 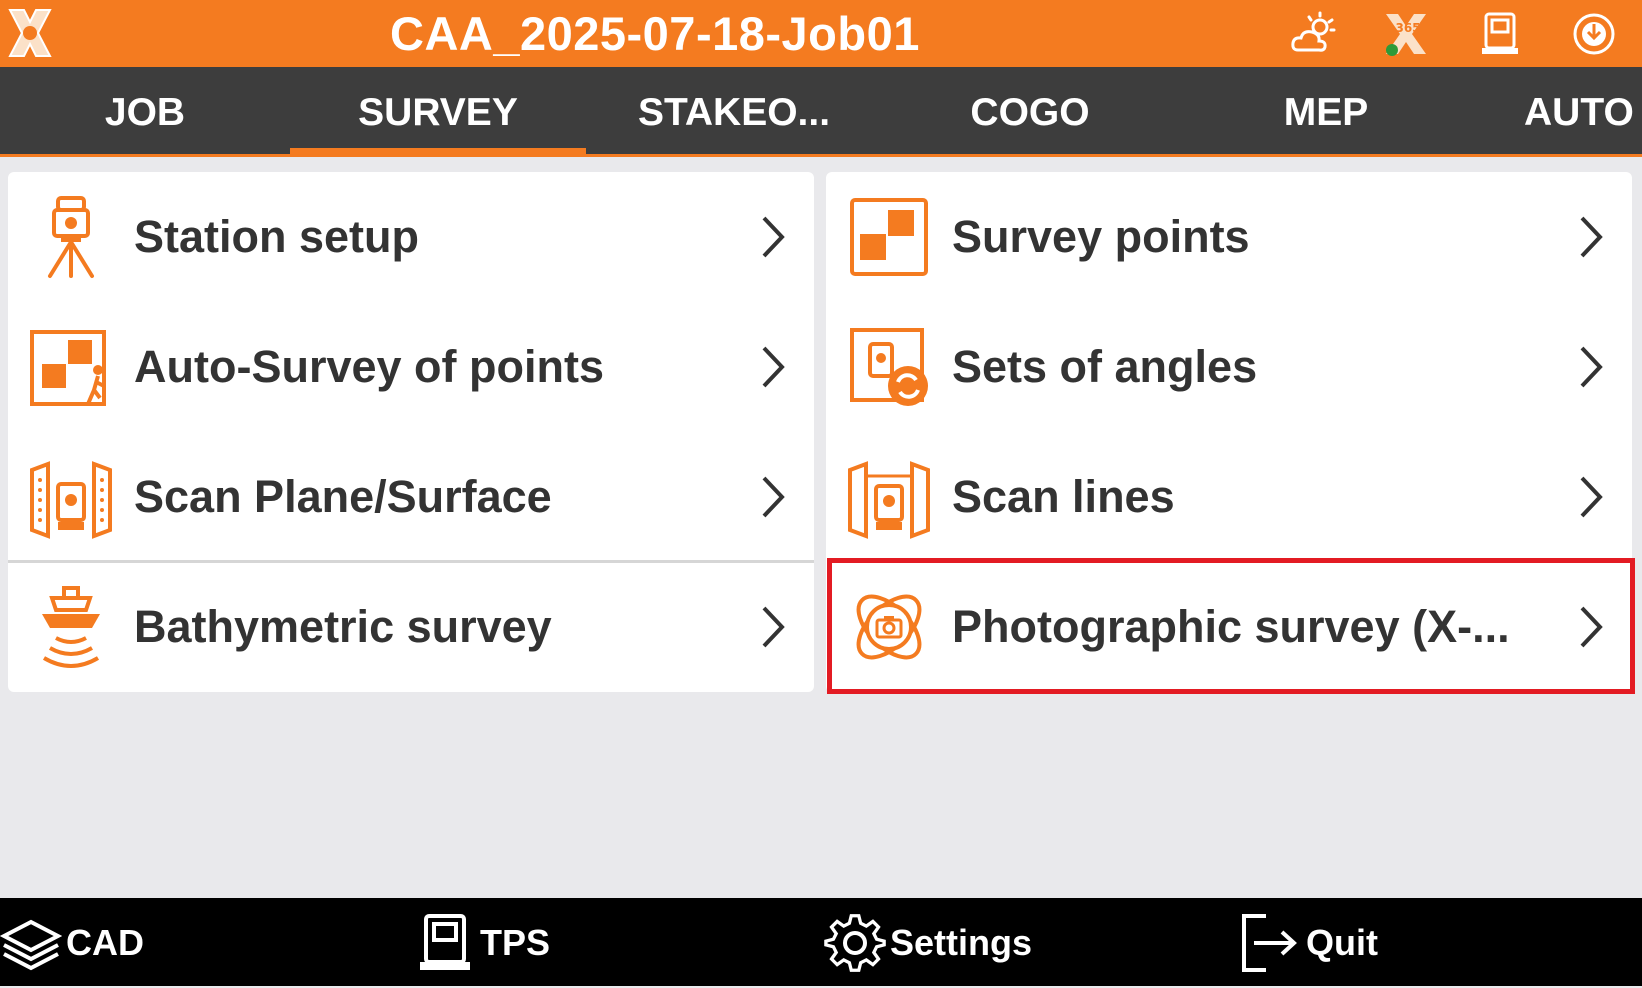 What do you see at coordinates (1101, 236) in the screenshot?
I see `menu-item-label: Survey points` at bounding box center [1101, 236].